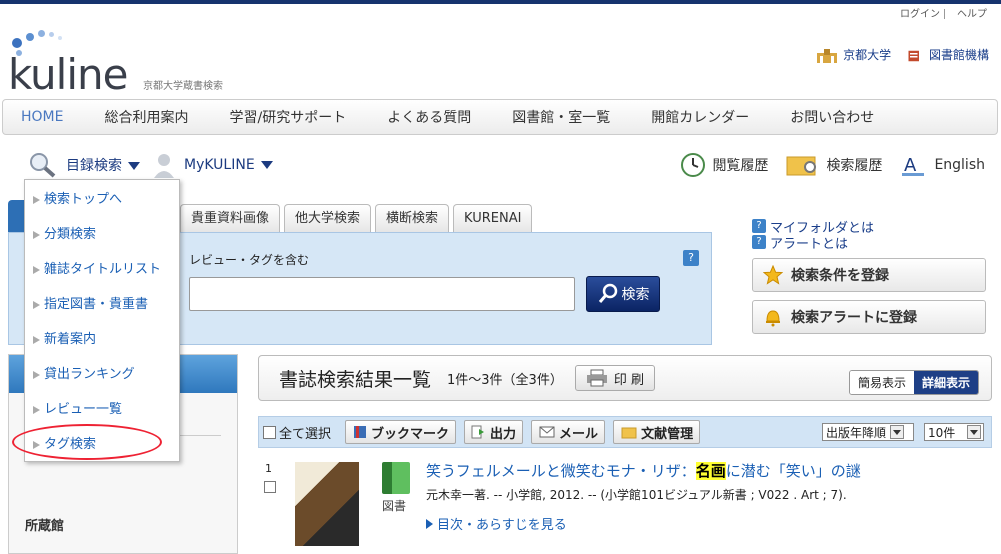 This screenshot has width=1001, height=554. What do you see at coordinates (759, 242) in the screenshot?
I see `question-icon: ?` at bounding box center [759, 242].